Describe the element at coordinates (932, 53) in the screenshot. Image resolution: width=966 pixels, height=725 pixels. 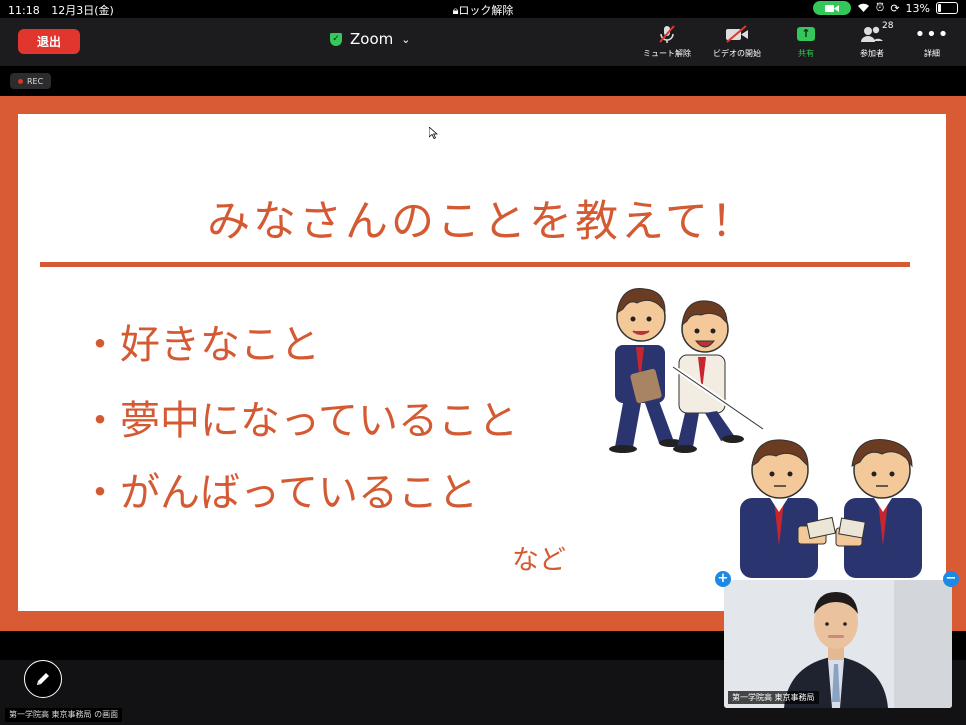
I see `more-label: 詳細` at that location.